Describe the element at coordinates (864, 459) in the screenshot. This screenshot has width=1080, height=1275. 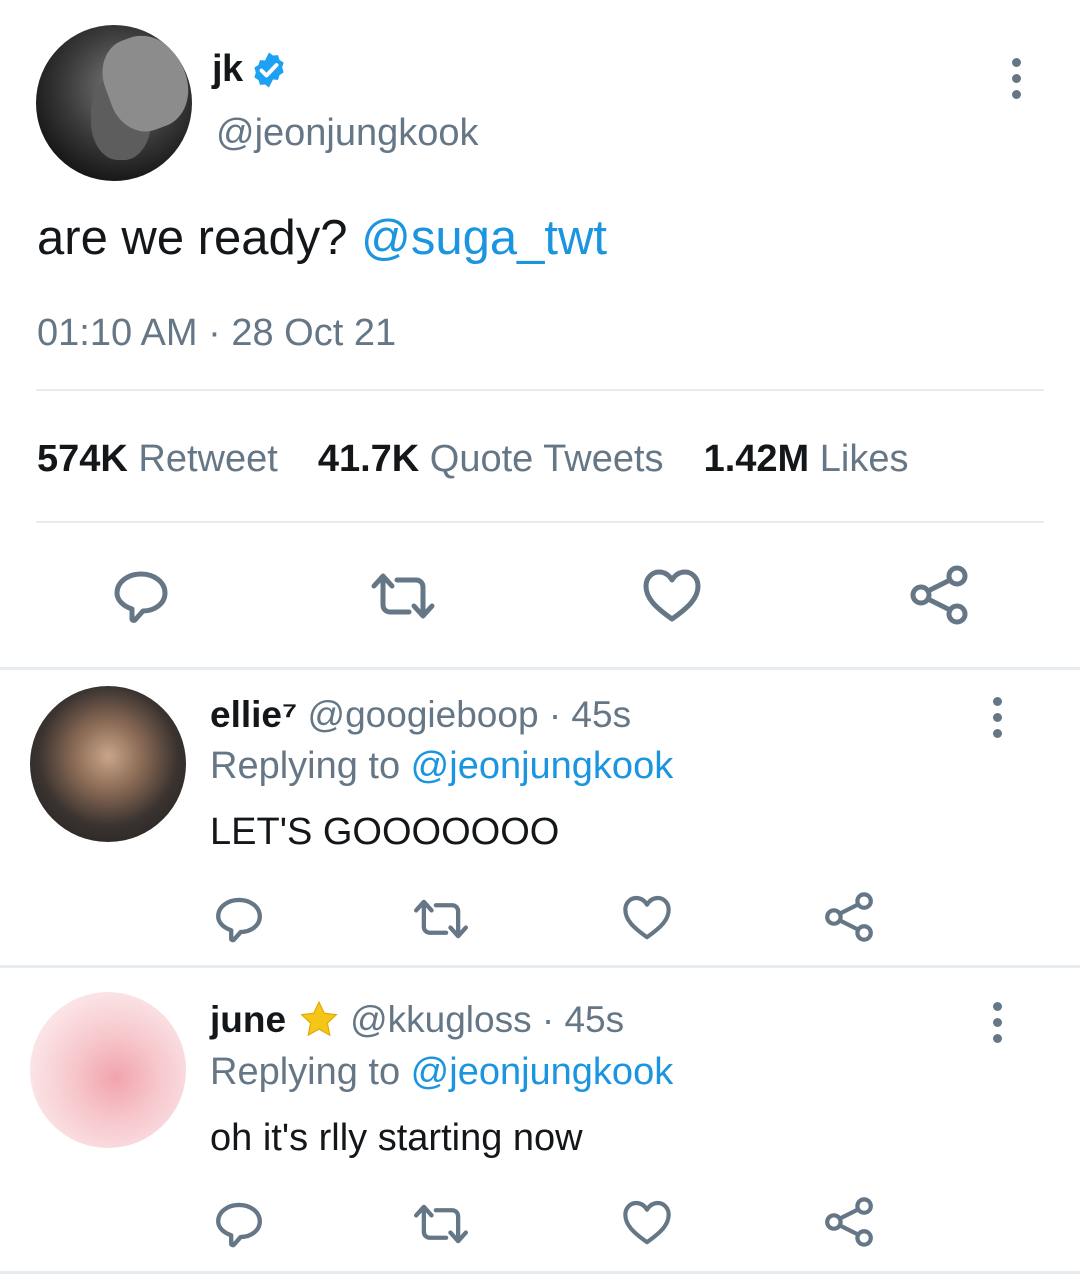
I see `likes-label: Likes` at that location.